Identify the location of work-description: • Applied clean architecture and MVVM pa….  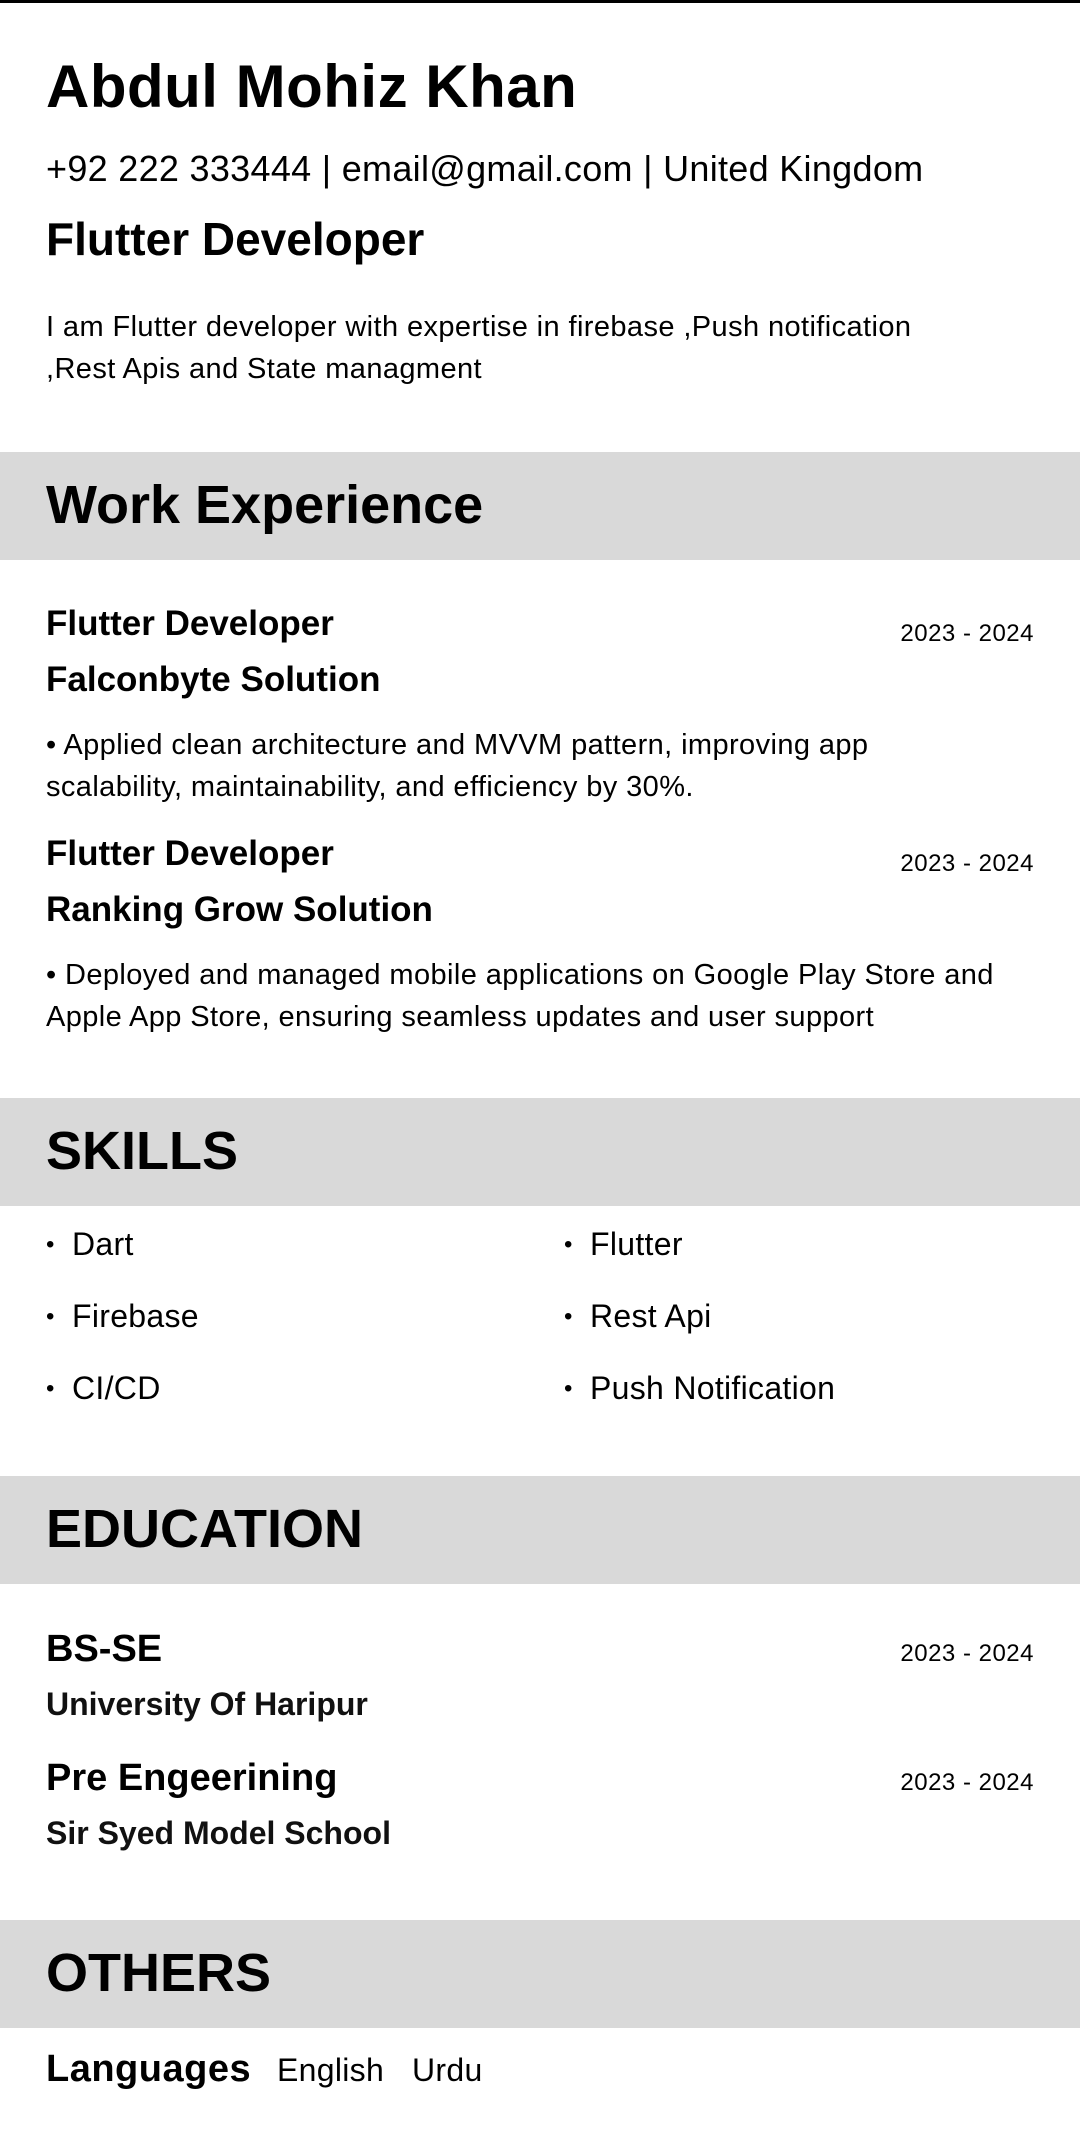
(457, 766).